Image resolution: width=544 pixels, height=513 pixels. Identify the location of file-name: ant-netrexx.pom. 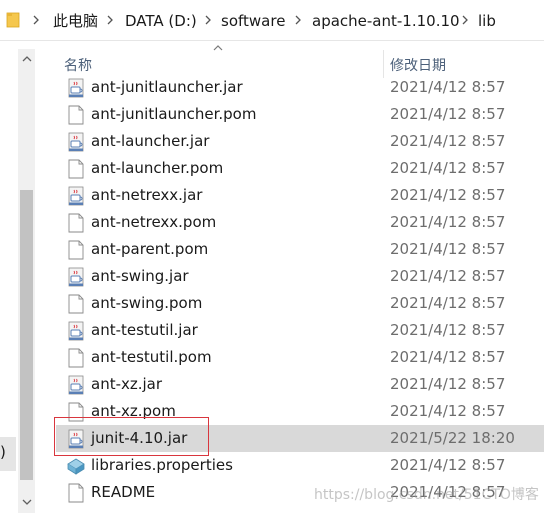
(154, 222).